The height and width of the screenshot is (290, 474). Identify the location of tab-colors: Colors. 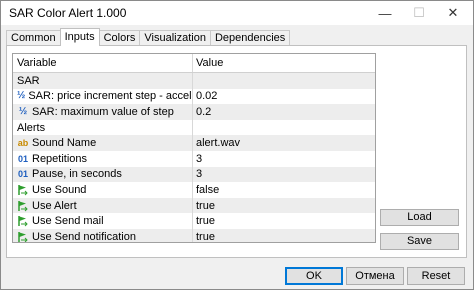
(119, 38).